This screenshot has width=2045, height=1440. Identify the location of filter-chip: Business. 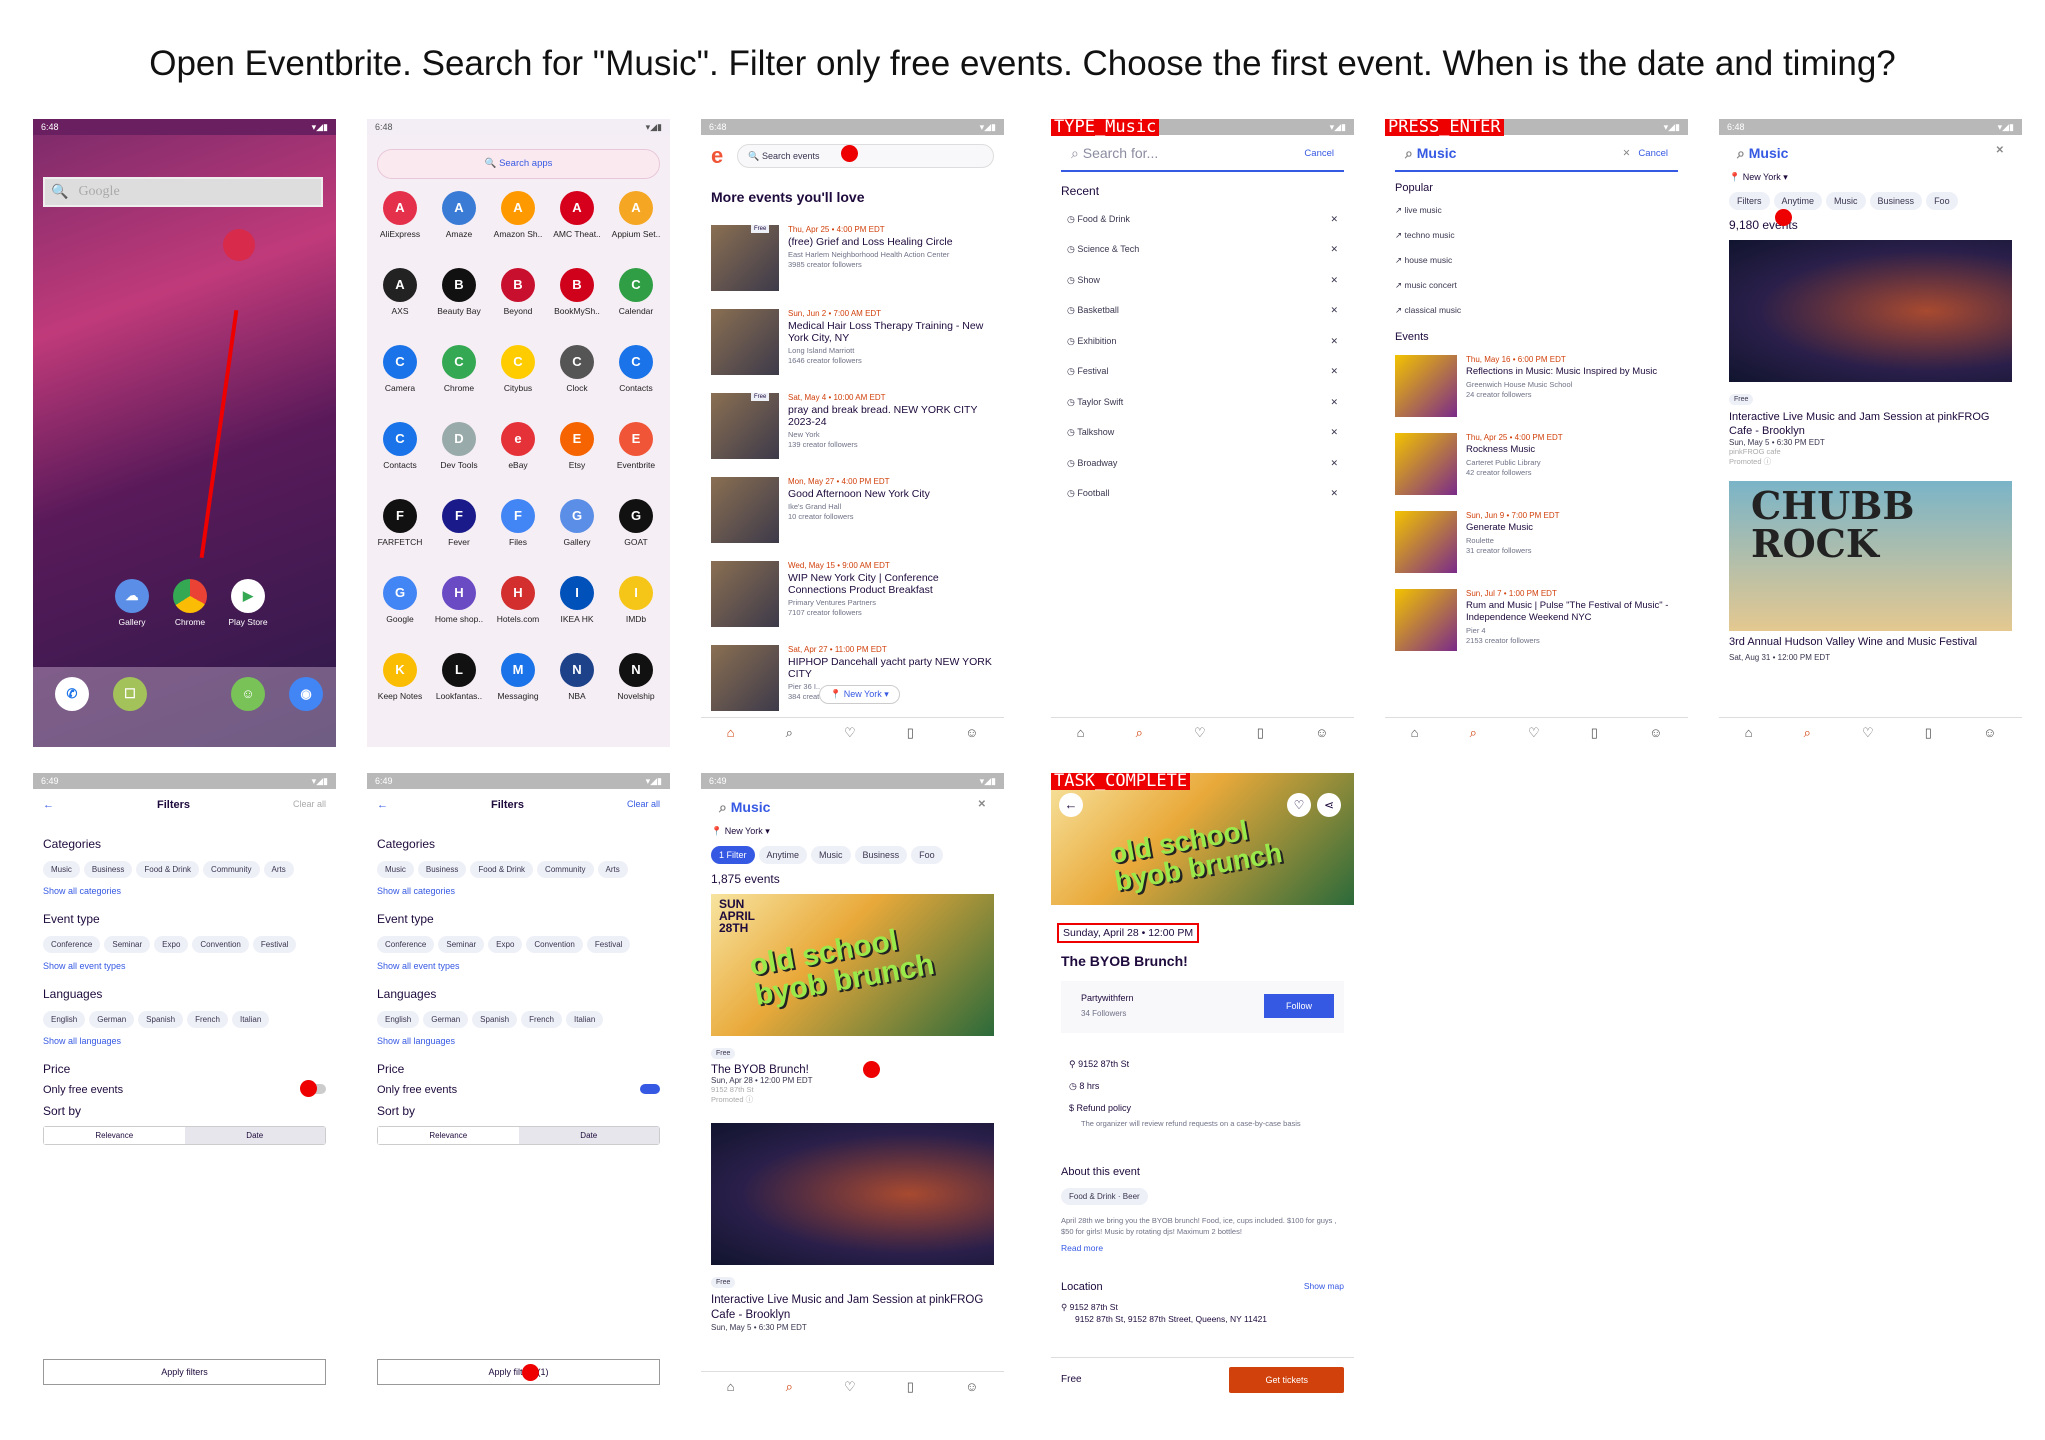
(1896, 201).